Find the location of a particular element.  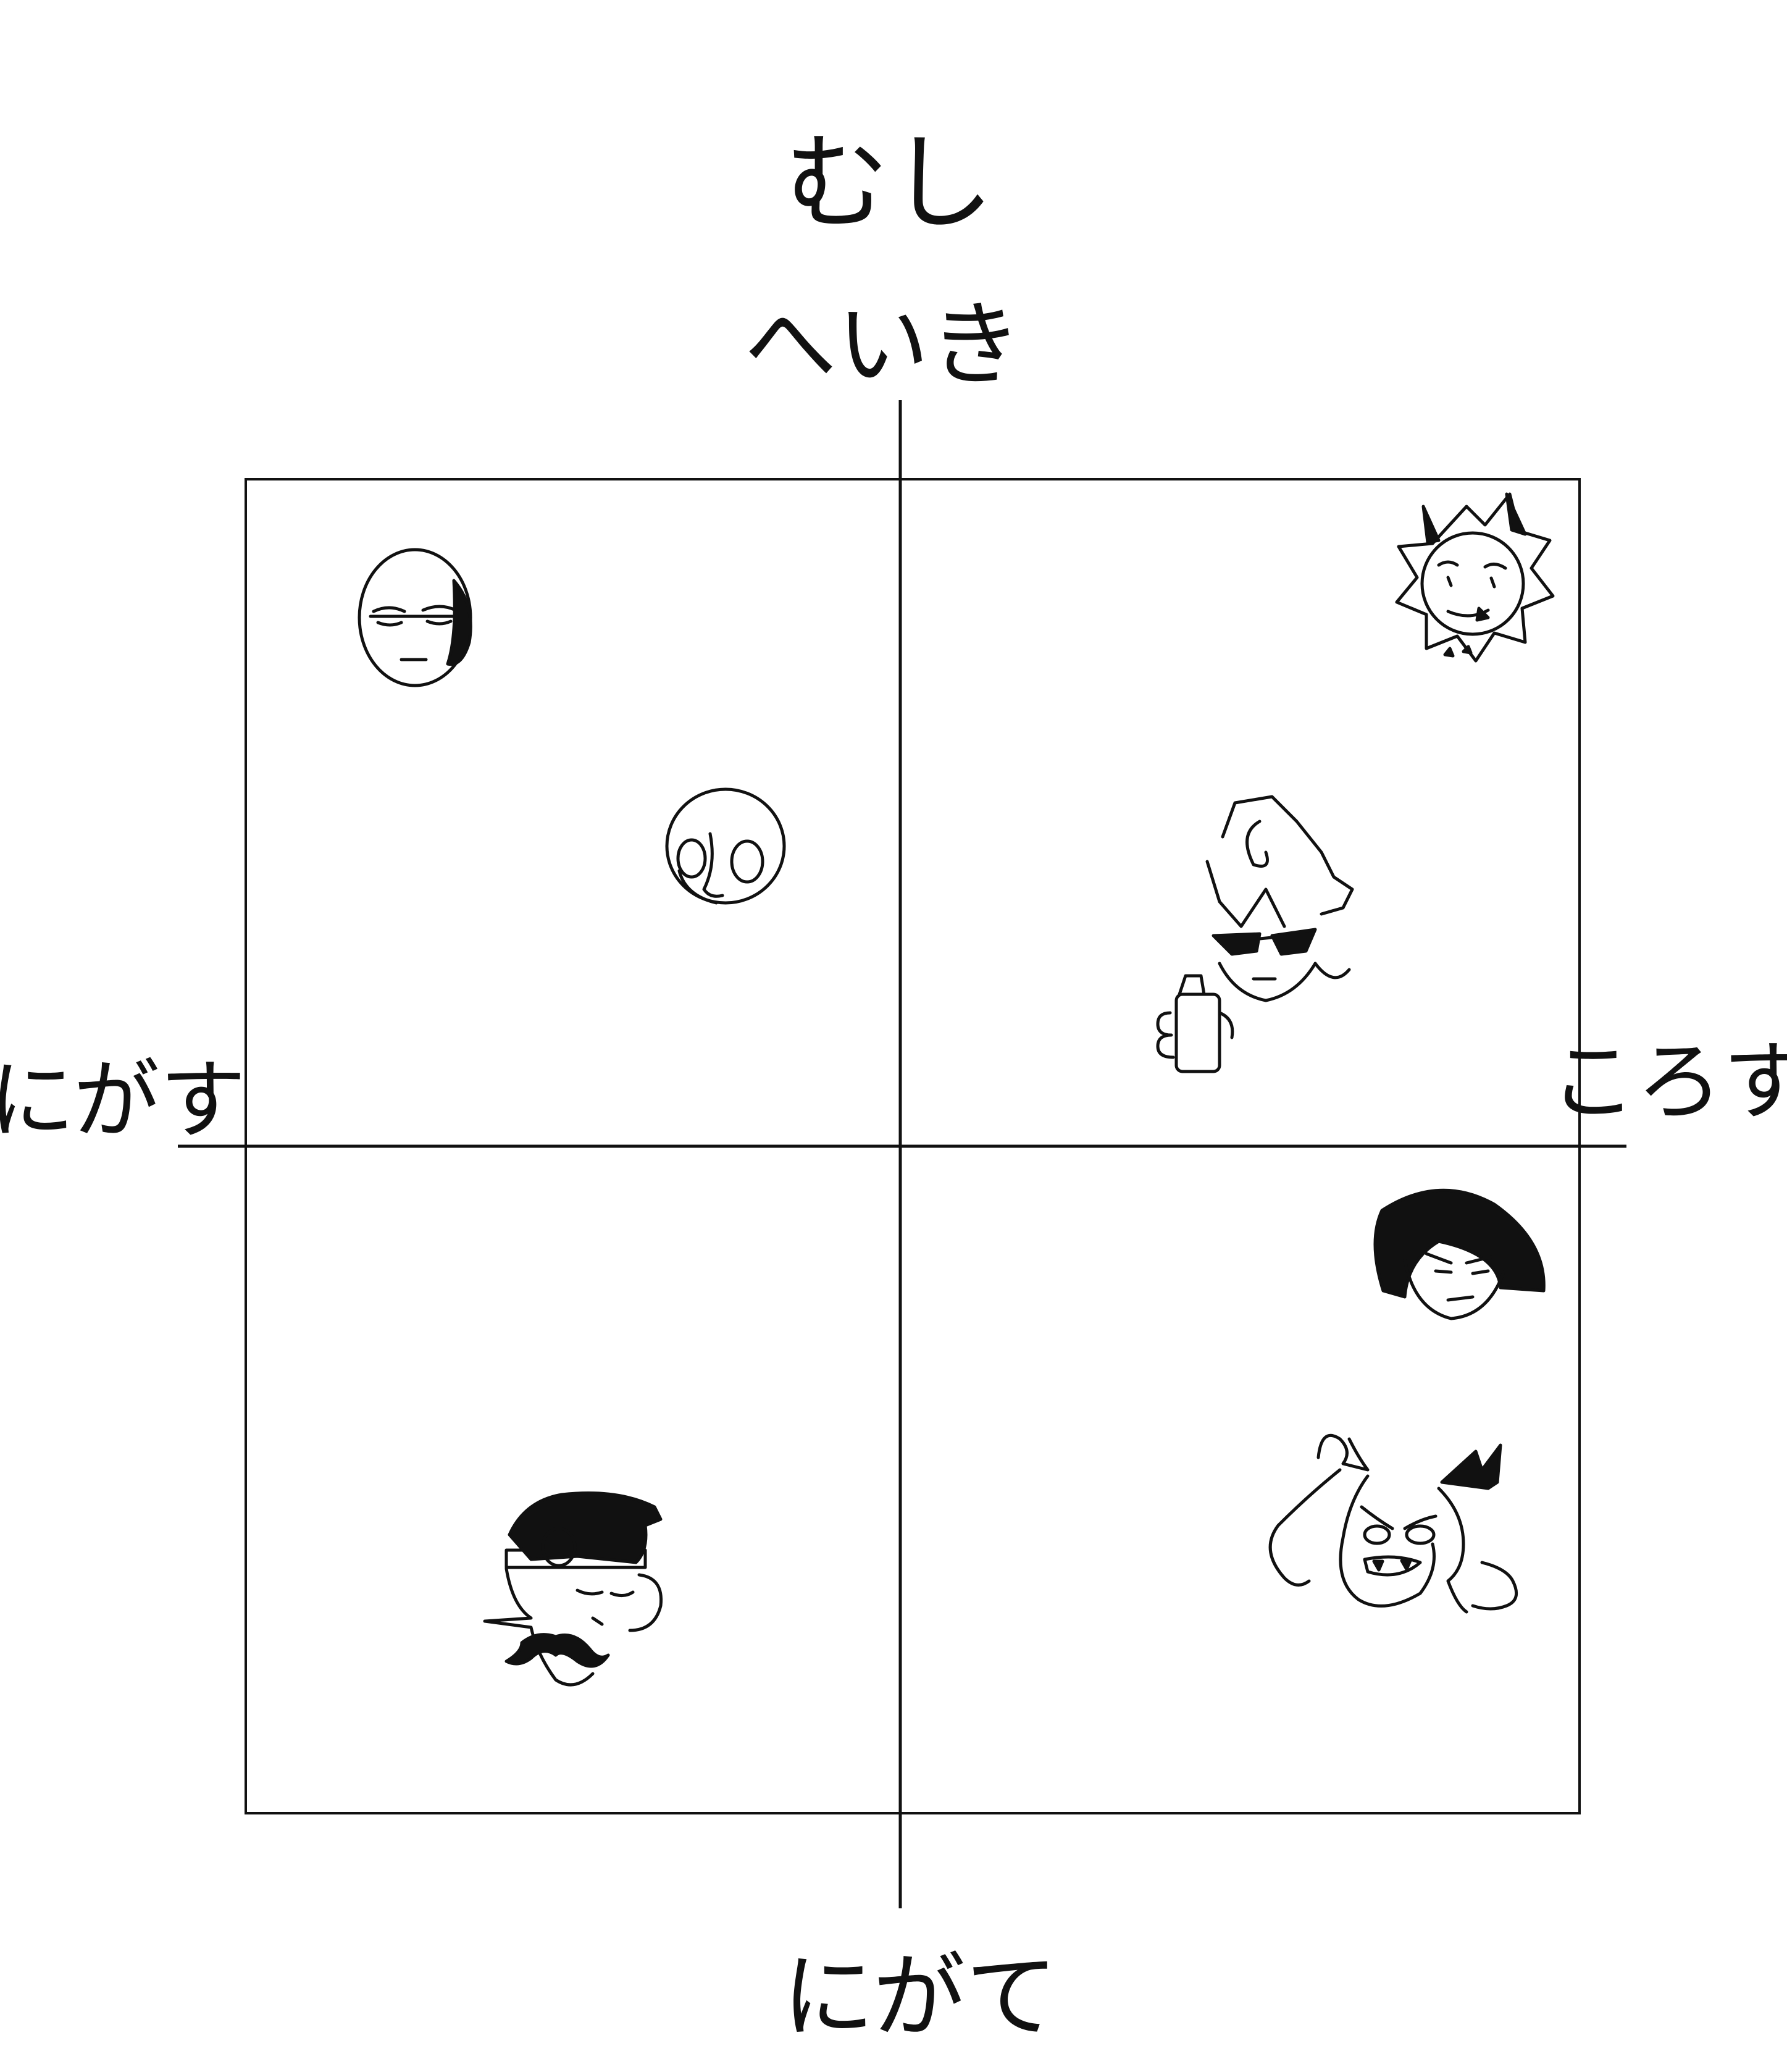

diagram-title: むし is located at coordinates (889, 183).